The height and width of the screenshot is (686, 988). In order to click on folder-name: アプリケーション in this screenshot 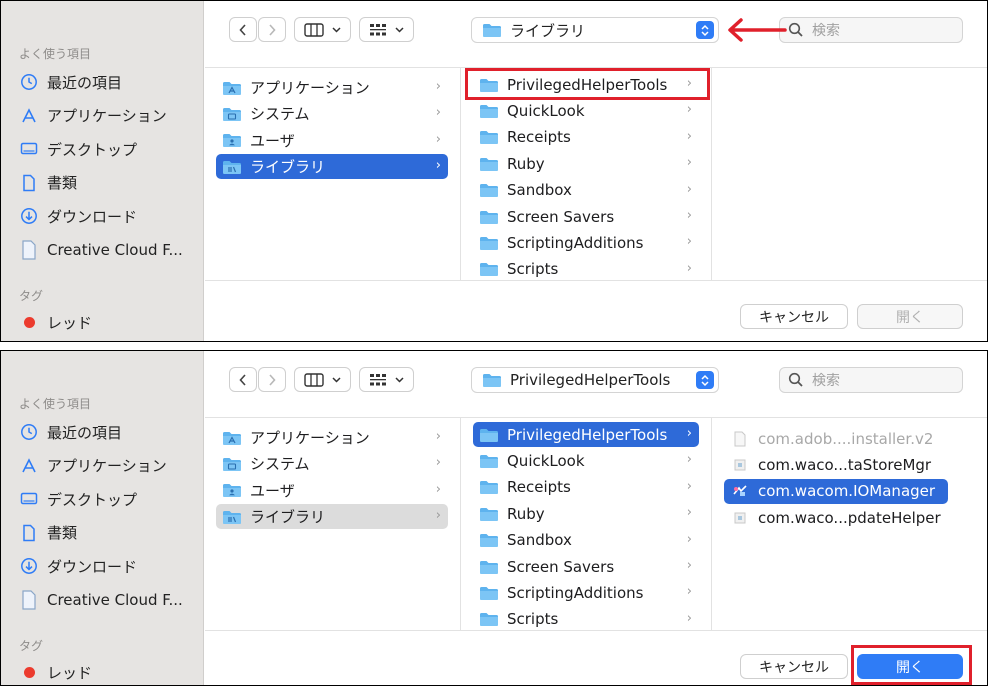, I will do `click(310, 88)`.